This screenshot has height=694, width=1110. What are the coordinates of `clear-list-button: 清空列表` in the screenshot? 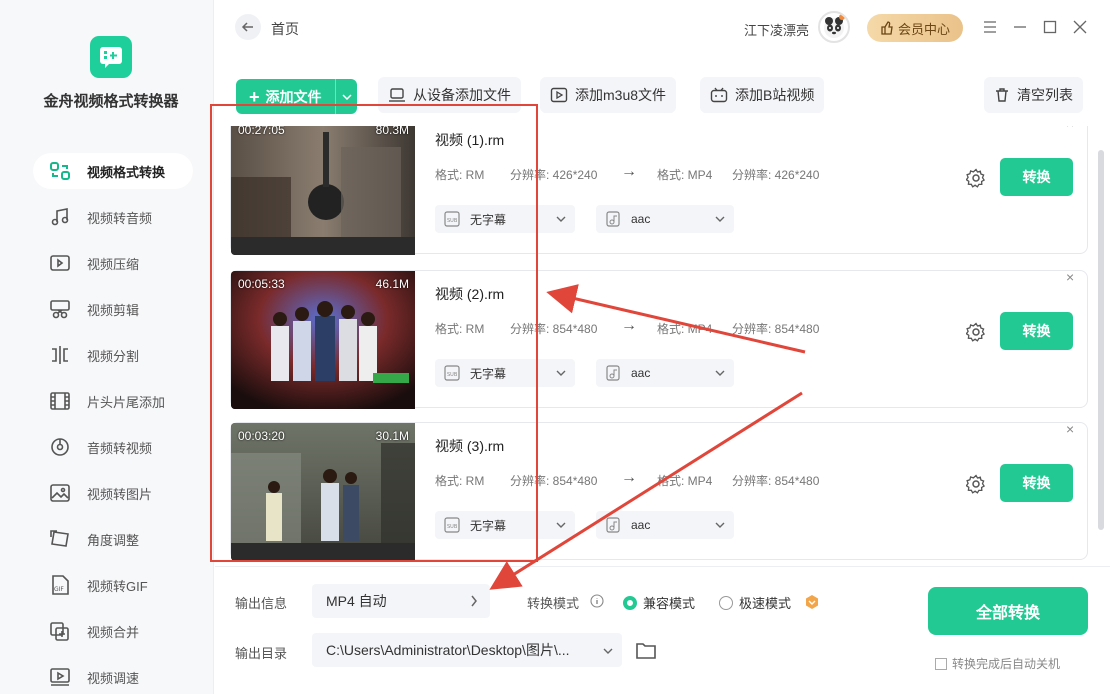 It's located at (1033, 95).